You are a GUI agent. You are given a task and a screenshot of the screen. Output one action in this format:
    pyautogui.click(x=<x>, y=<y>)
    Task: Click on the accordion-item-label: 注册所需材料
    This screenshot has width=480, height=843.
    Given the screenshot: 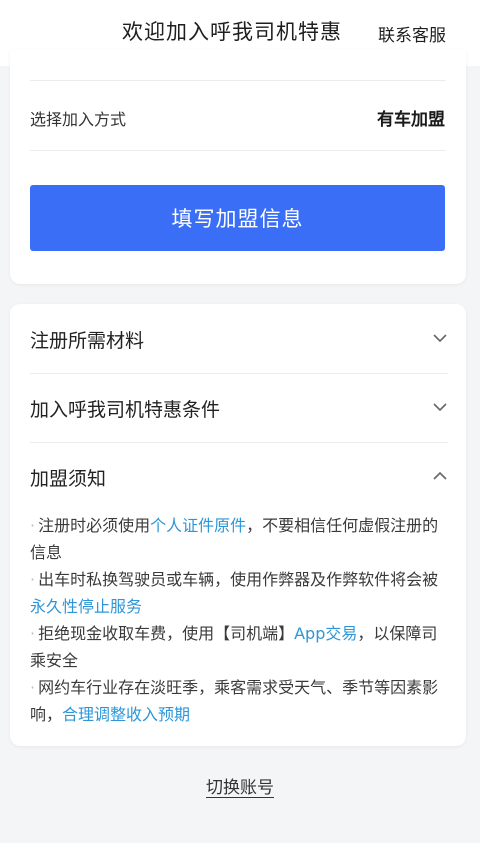 What is the action you would take?
    pyautogui.click(x=87, y=341)
    